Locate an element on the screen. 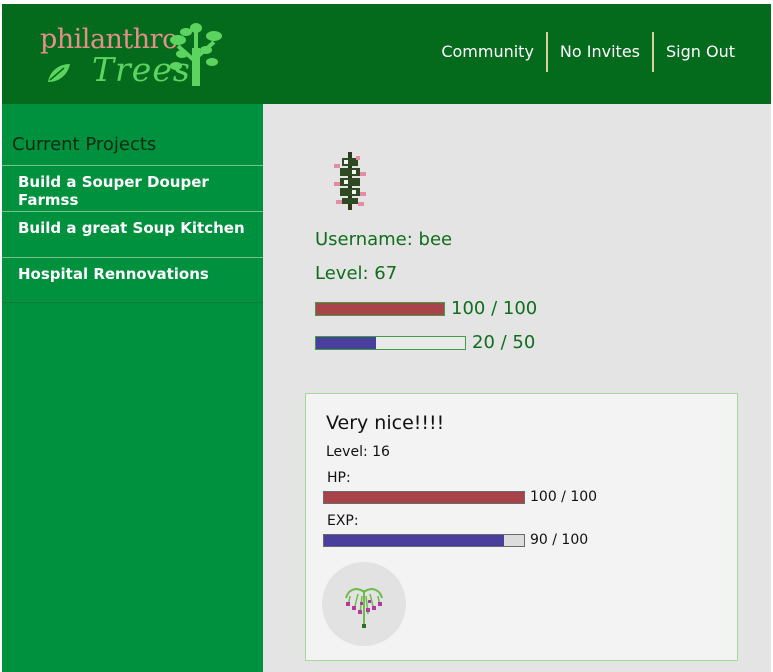 Image resolution: width=773 pixels, height=672 pixels. exp-row: 20 / 50 is located at coordinates (425, 342).